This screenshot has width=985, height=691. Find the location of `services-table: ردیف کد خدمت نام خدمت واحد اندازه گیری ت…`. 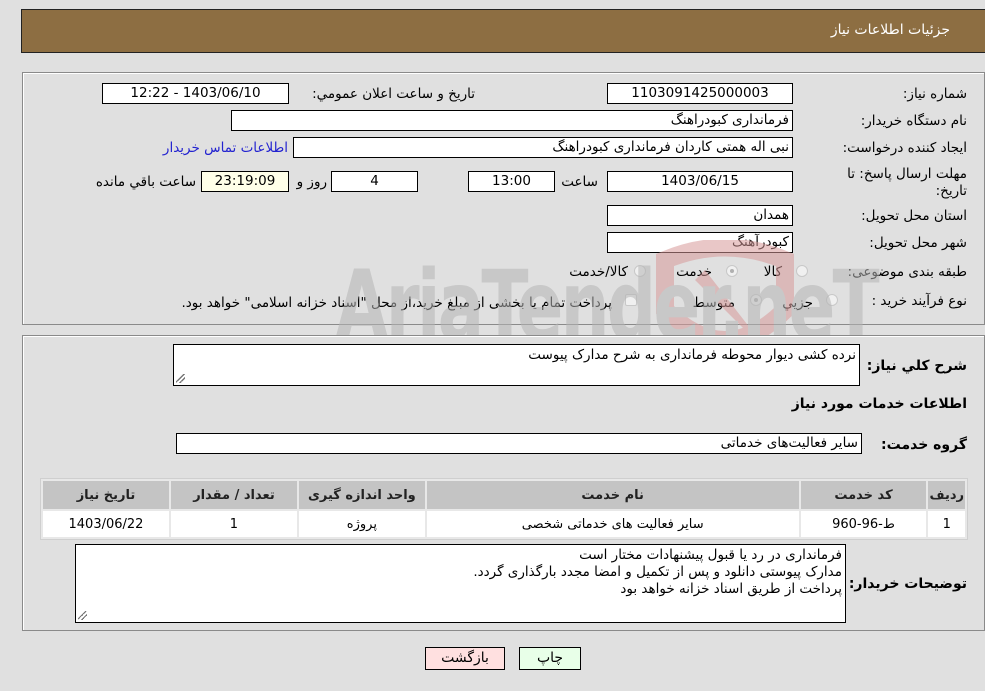

services-table: ردیف کد خدمت نام خدمت واحد اندازه گیری ت… is located at coordinates (504, 509).